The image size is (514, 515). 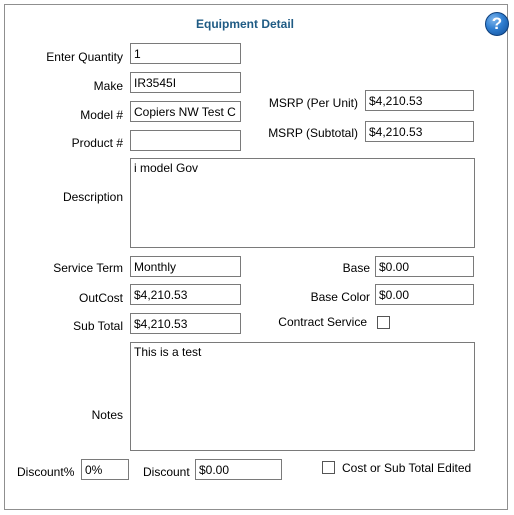 What do you see at coordinates (100, 298) in the screenshot?
I see `outcost-label: OutCost` at bounding box center [100, 298].